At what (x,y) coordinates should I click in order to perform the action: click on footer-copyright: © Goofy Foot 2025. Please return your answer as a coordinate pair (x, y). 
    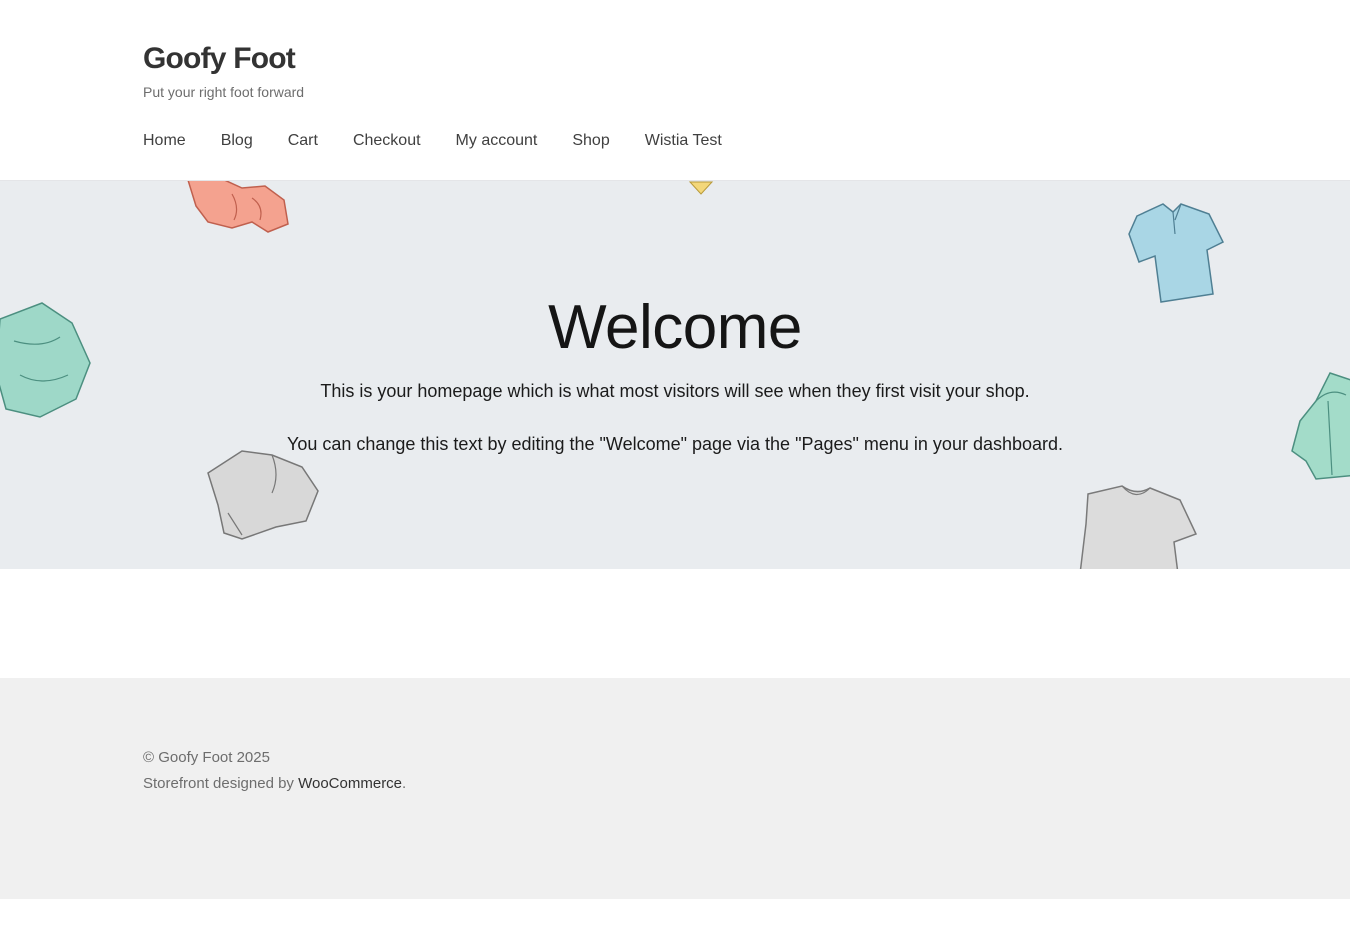
    Looking at the image, I should click on (206, 757).